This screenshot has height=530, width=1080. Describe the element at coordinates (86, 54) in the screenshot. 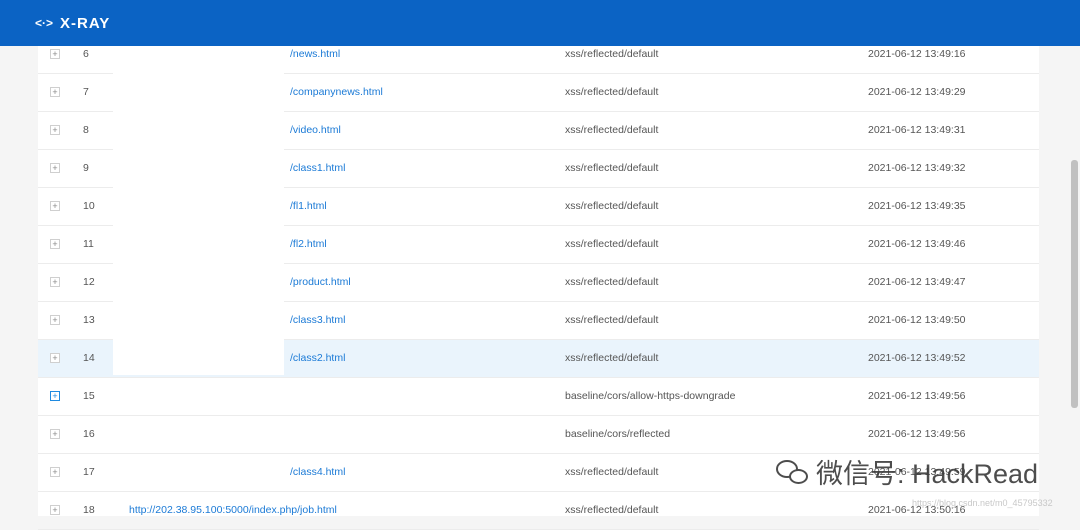

I see `row-number: 6` at that location.